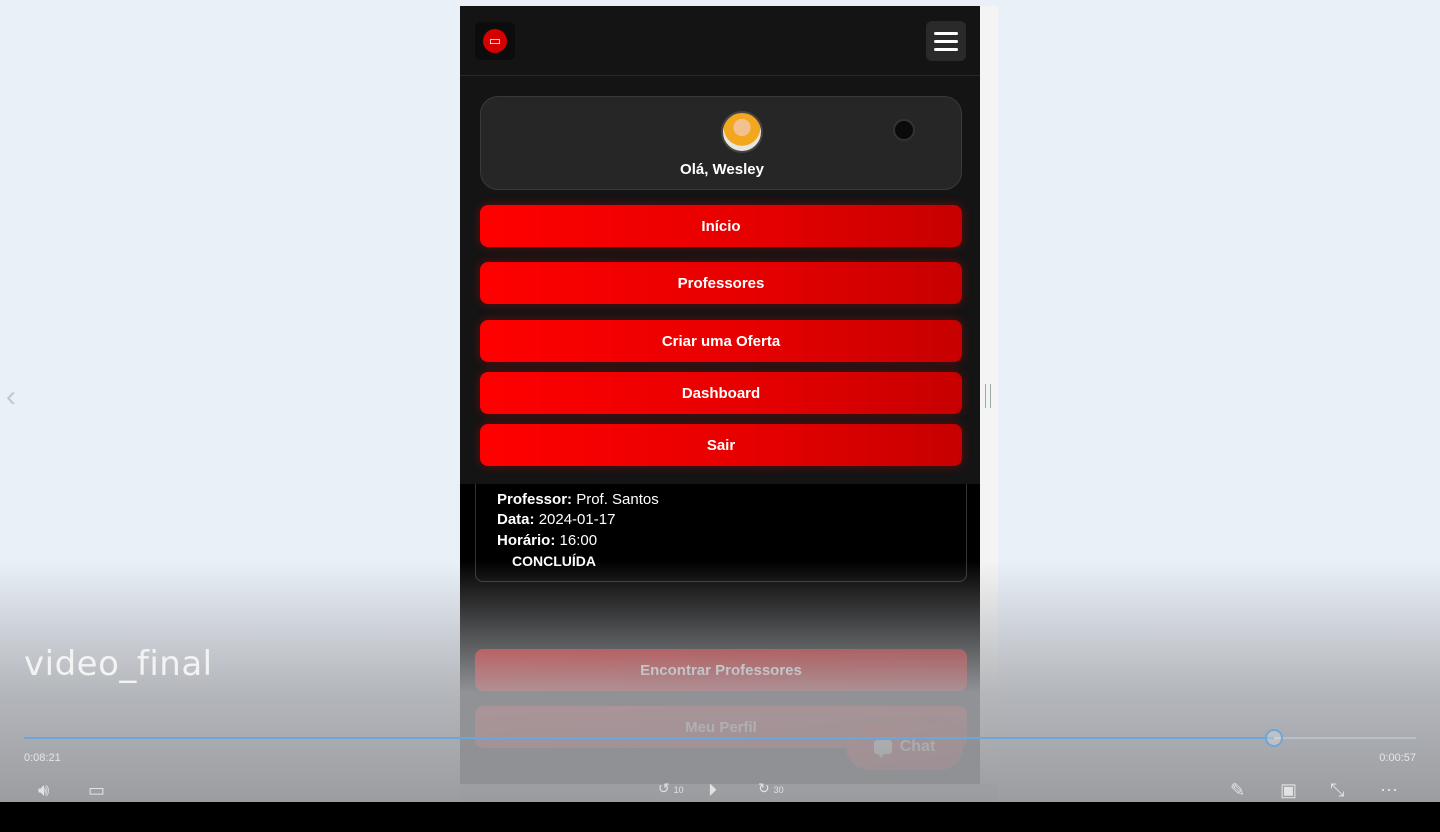  I want to click on app-logo: ▭, so click(495, 41).